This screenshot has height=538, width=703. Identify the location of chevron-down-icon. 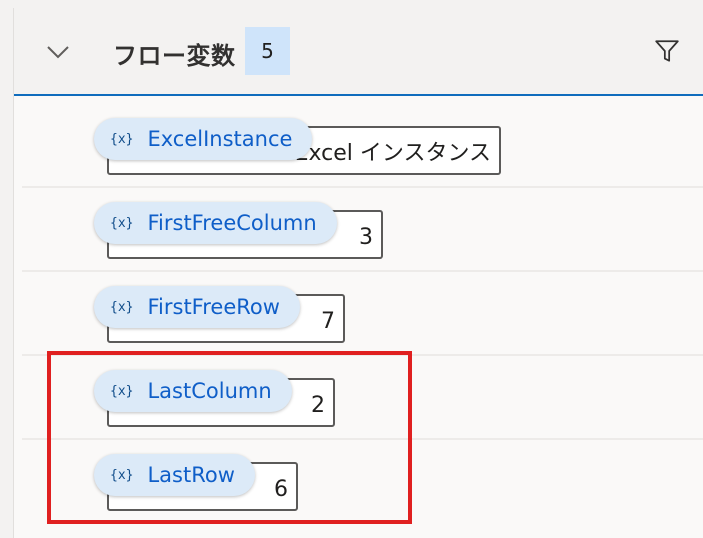
(58, 52).